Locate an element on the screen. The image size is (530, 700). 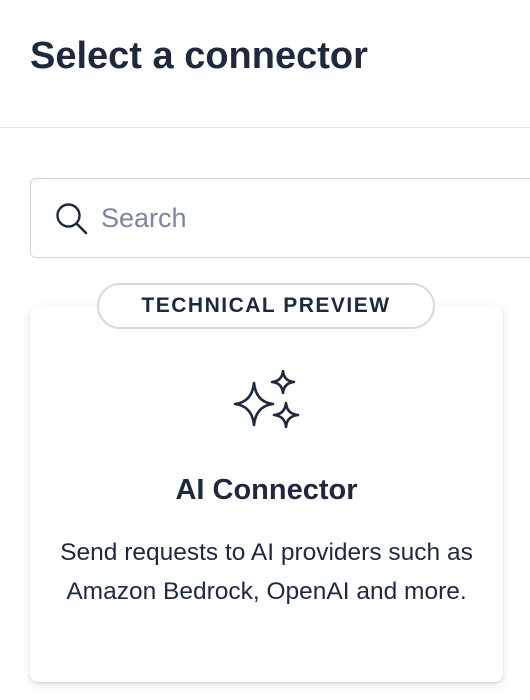
page-title: Select a connector is located at coordinates (199, 56).